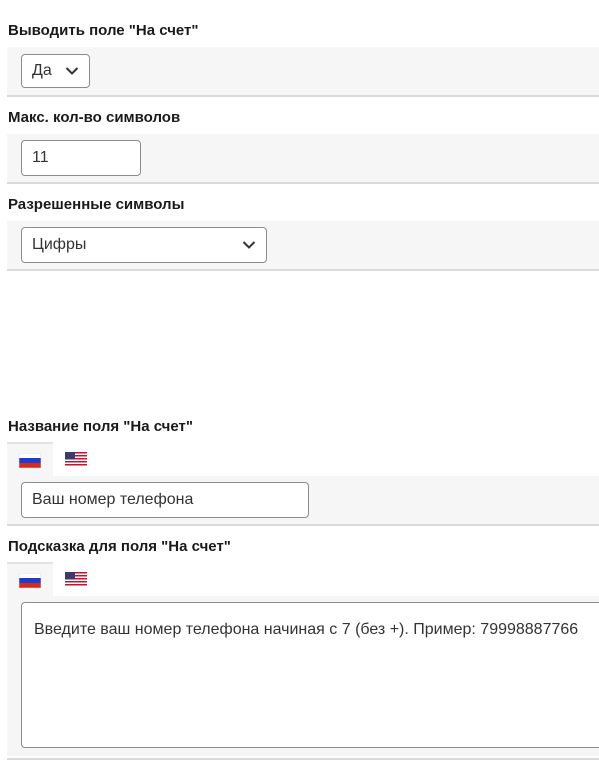  What do you see at coordinates (59, 244) in the screenshot?
I see `allowed-chars-value: Цифры` at bounding box center [59, 244].